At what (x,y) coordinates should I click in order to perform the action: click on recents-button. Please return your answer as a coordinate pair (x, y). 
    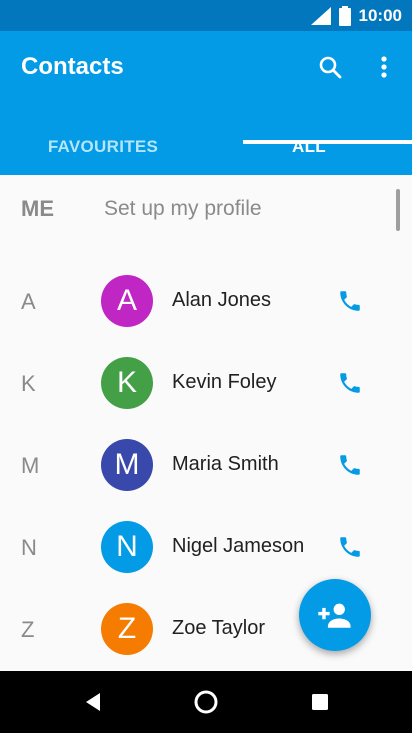
    Looking at the image, I should click on (320, 702).